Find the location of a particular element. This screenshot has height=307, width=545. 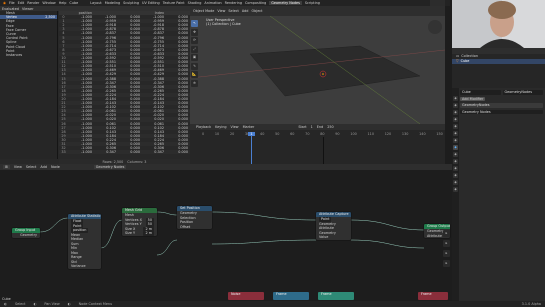

node-menu-item: Node is located at coordinates (55, 167).